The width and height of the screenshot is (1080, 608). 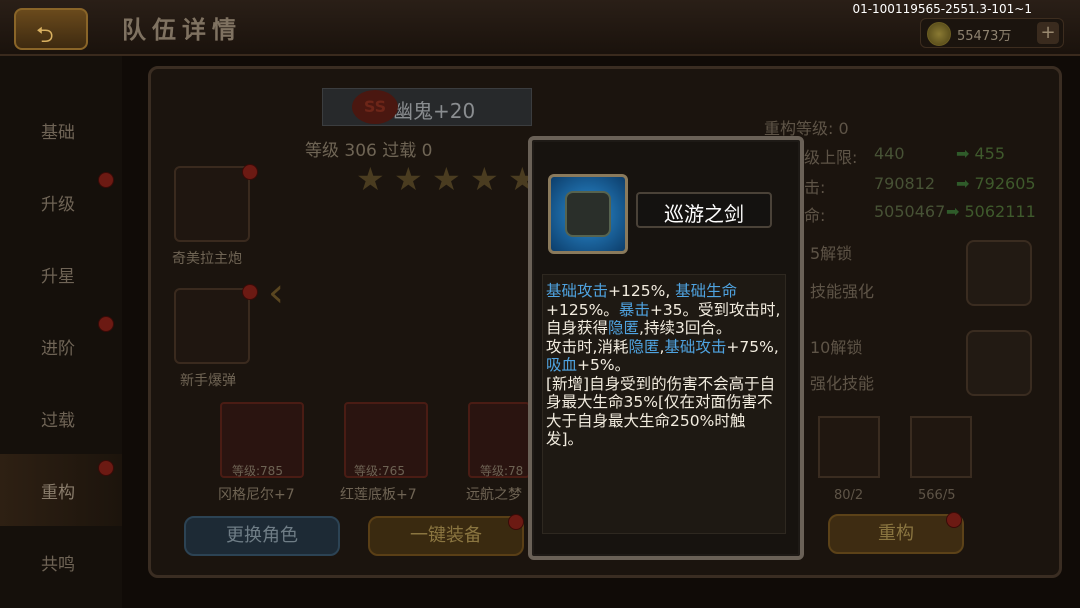 What do you see at coordinates (207, 259) in the screenshot?
I see `equipment-label: 奇美拉主炮` at bounding box center [207, 259].